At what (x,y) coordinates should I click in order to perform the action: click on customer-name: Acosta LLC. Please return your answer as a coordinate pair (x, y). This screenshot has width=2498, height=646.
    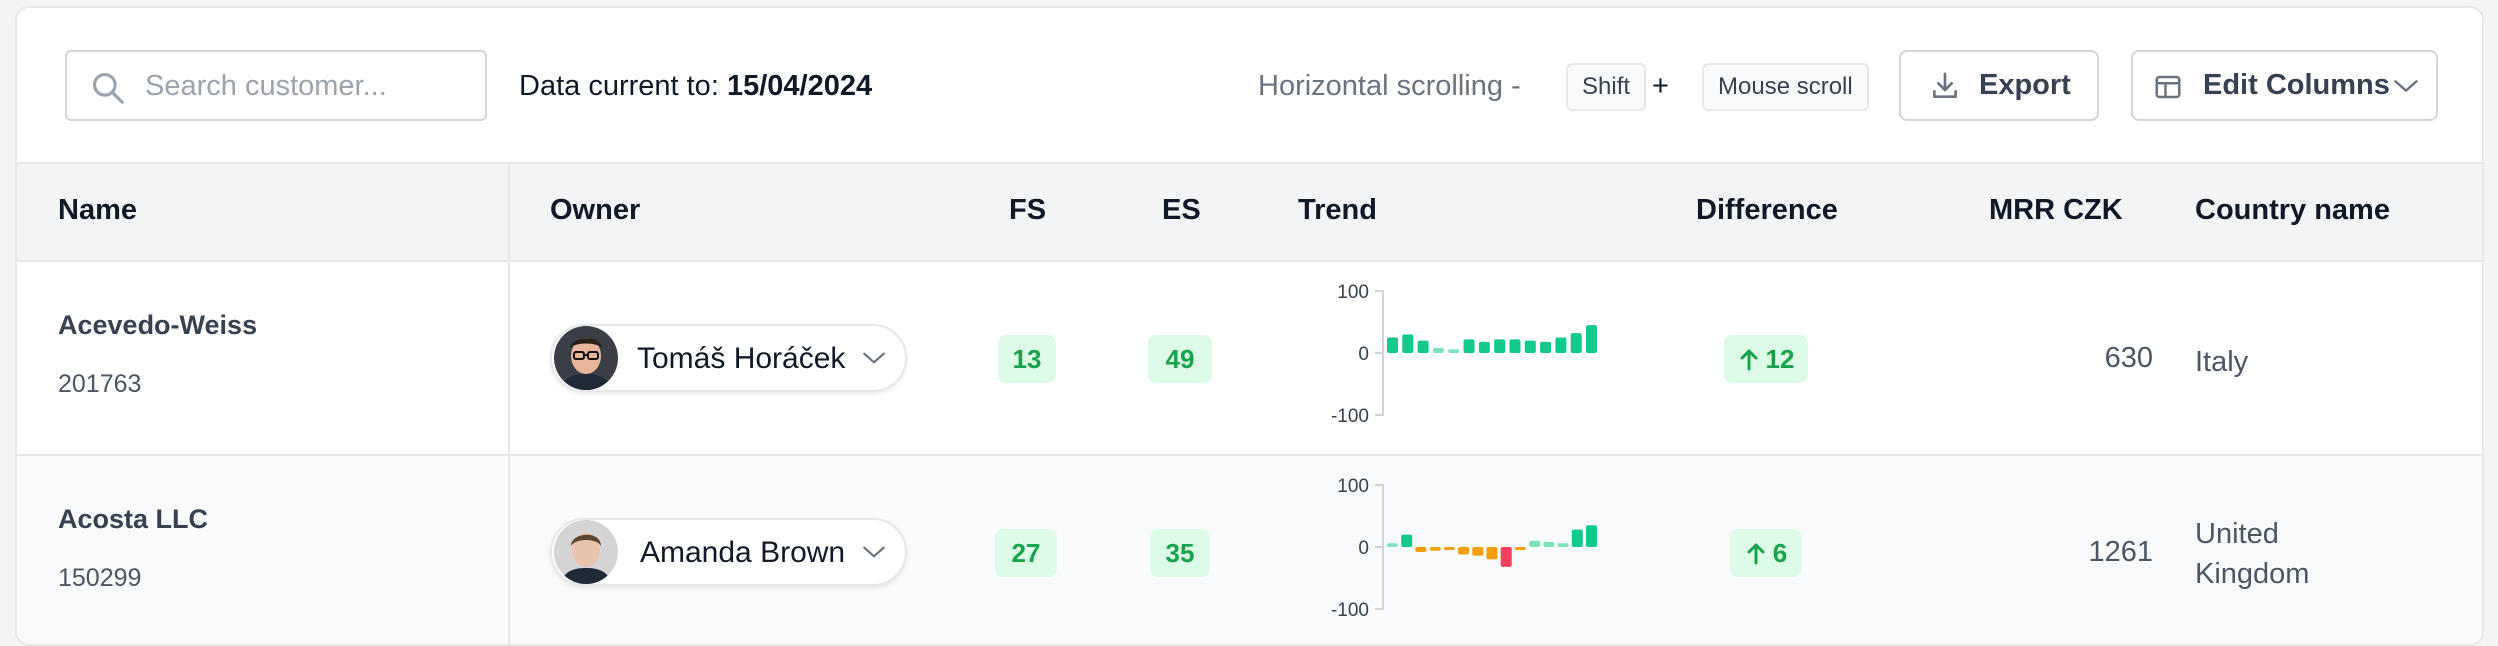
    Looking at the image, I should click on (133, 519).